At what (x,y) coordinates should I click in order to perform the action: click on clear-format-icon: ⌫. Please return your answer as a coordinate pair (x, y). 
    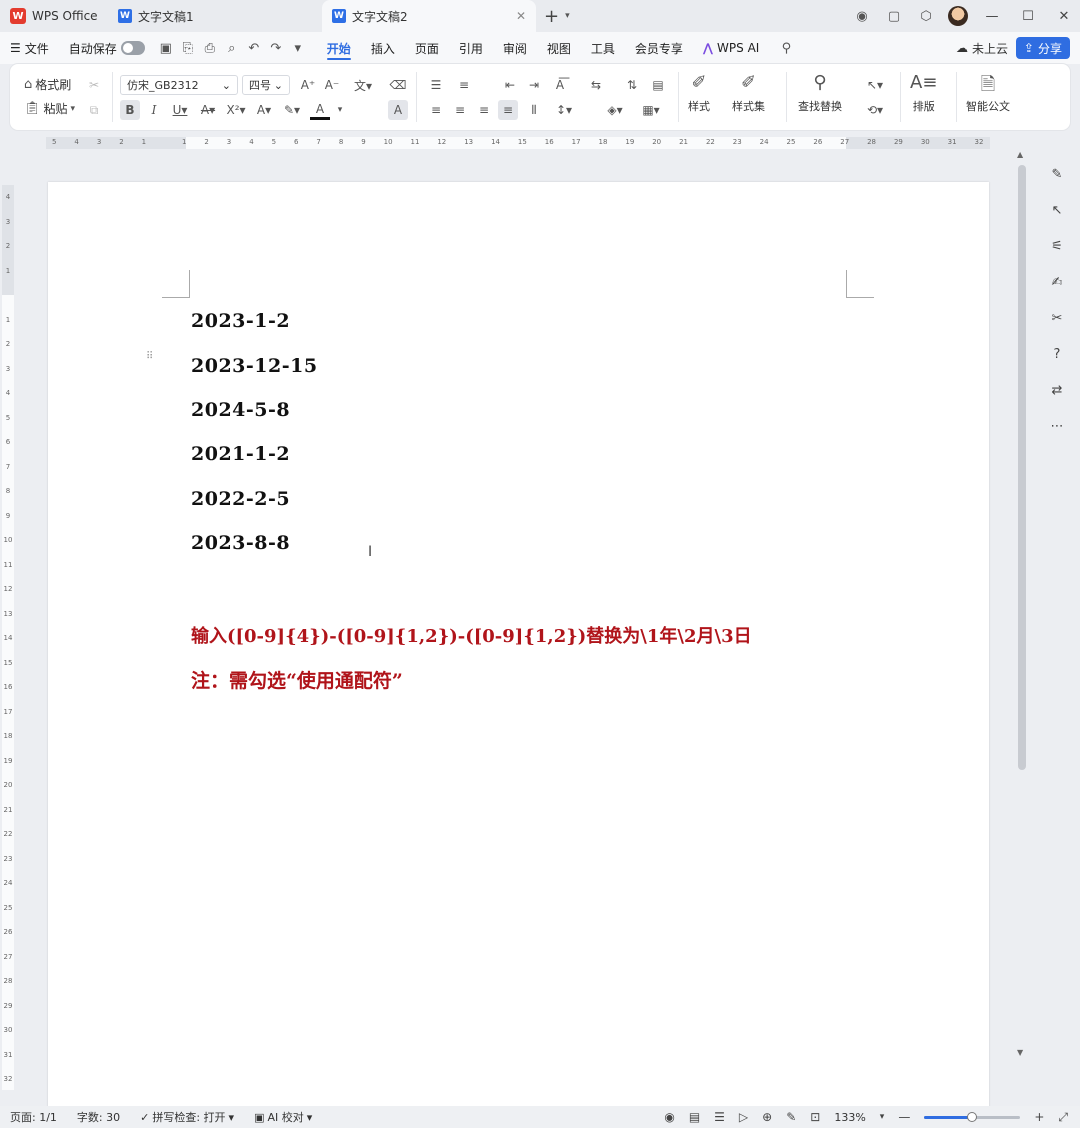
    Looking at the image, I should click on (398, 85).